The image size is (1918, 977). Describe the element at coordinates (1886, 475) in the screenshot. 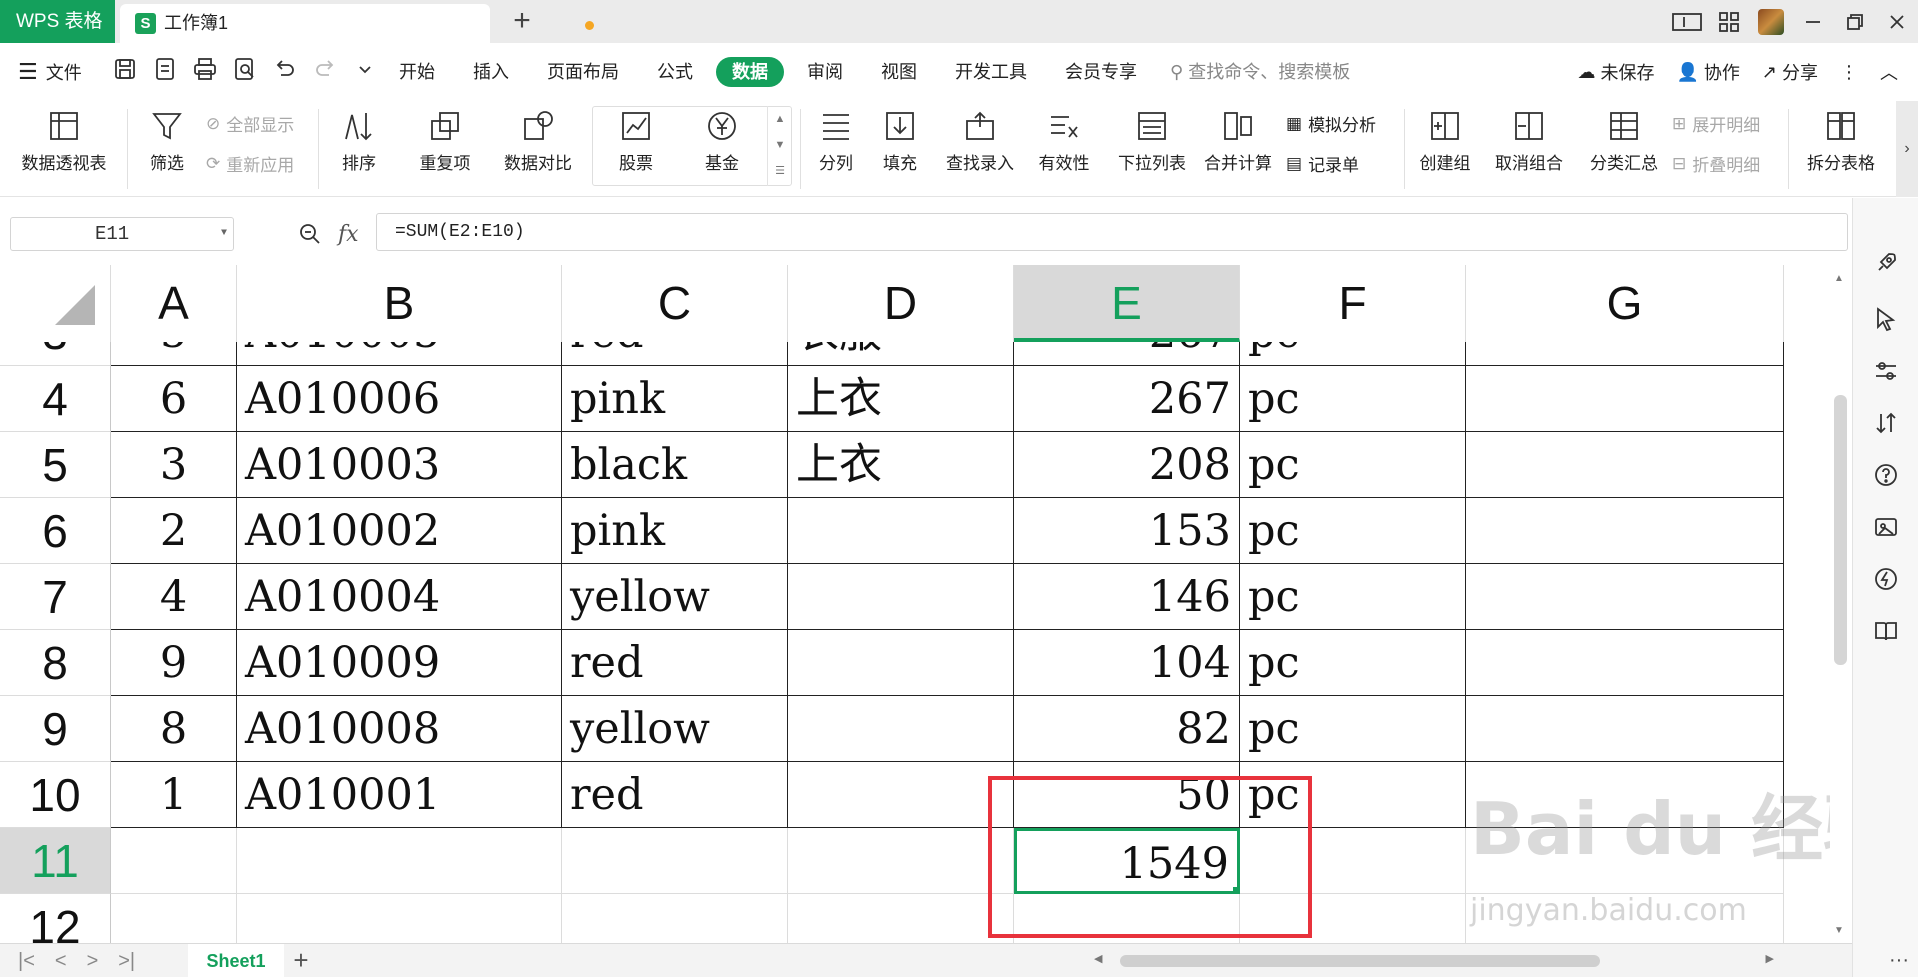

I see `help-icon` at that location.